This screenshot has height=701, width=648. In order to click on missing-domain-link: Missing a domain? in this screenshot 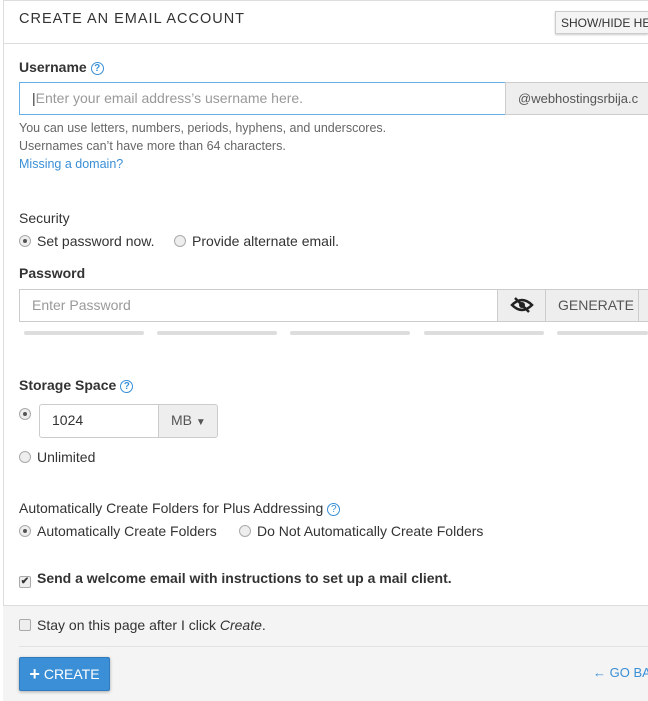, I will do `click(71, 164)`.